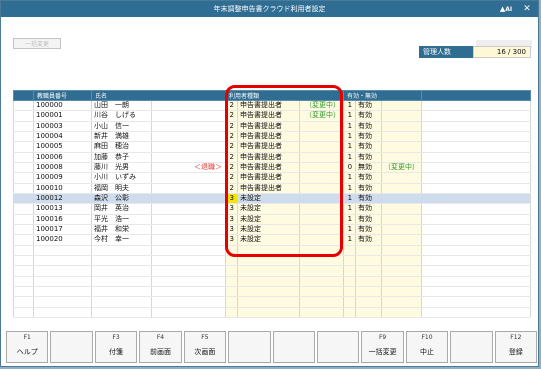 The width and height of the screenshot is (541, 369). What do you see at coordinates (121, 168) in the screenshot?
I see `cell-name: 藤川 光男` at bounding box center [121, 168].